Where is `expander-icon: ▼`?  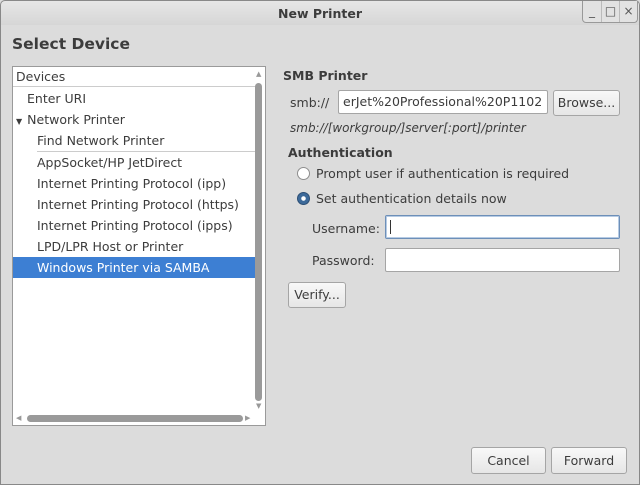 expander-icon: ▼ is located at coordinates (19, 121).